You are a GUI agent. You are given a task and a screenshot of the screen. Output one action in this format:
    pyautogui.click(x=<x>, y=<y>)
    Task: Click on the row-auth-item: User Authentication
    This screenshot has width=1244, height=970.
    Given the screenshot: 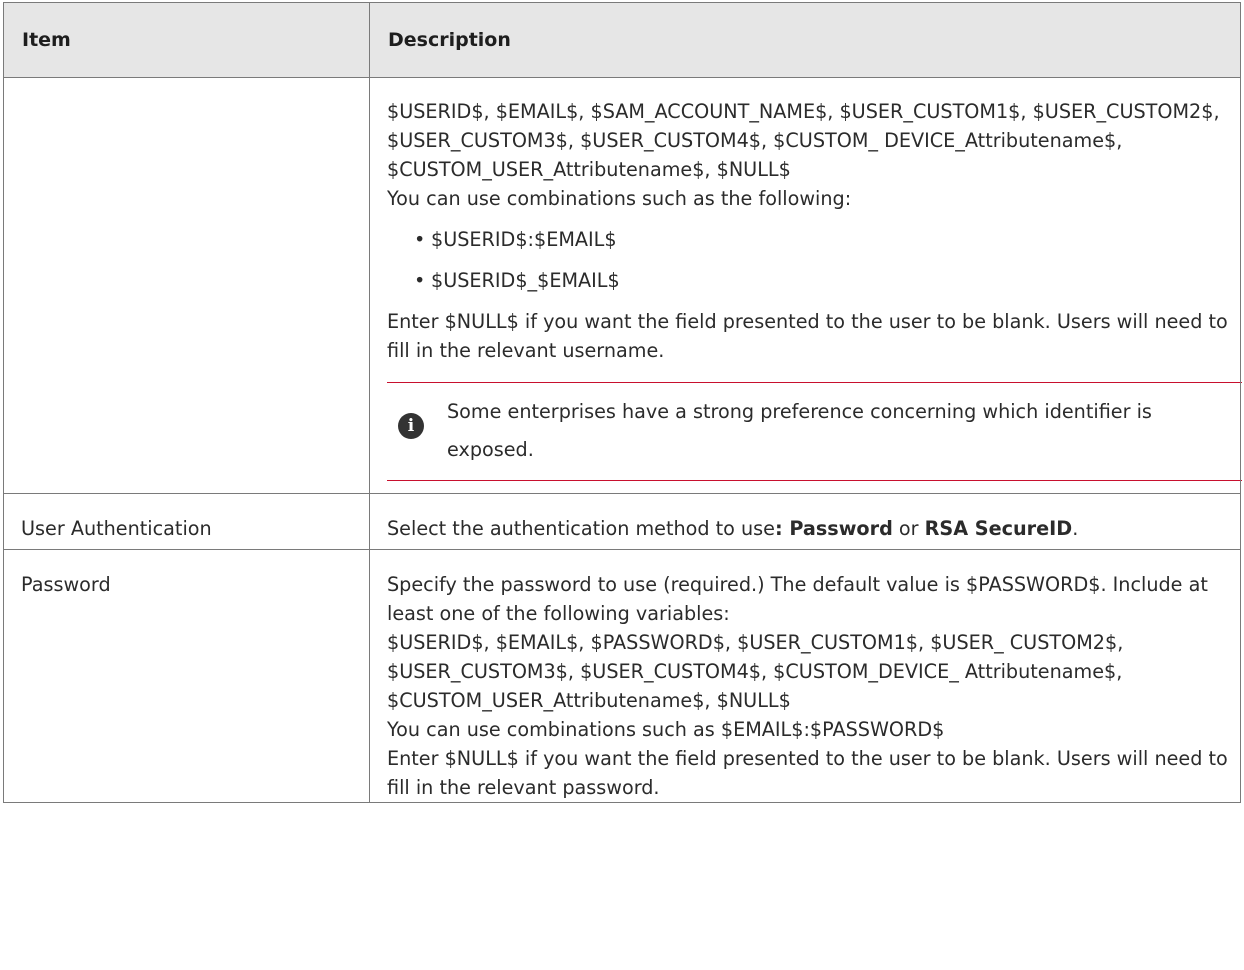 What is the action you would take?
    pyautogui.click(x=186, y=521)
    